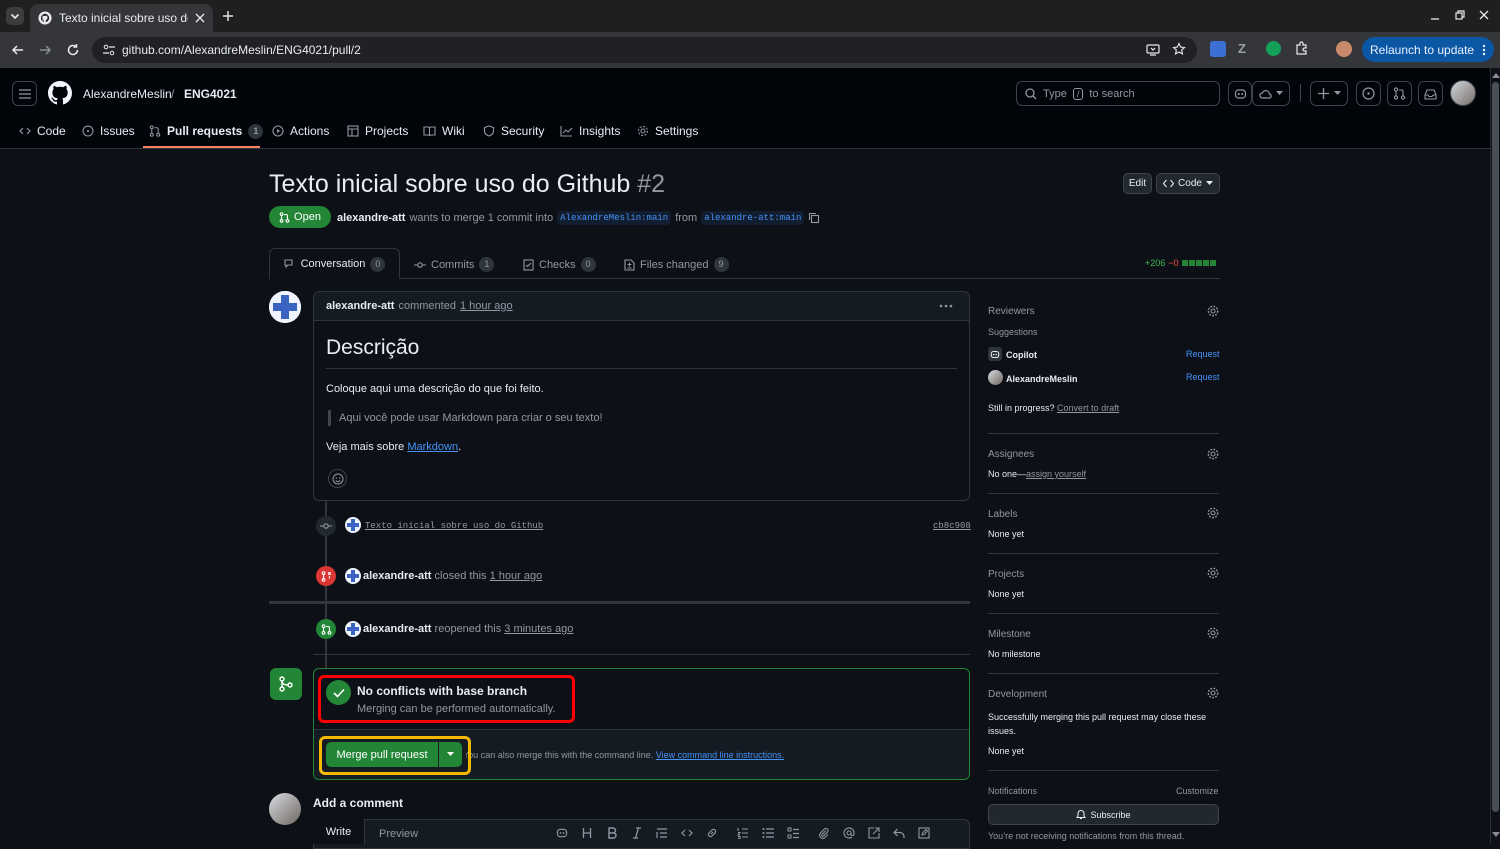  I want to click on commit-author-avatar, so click(353, 525).